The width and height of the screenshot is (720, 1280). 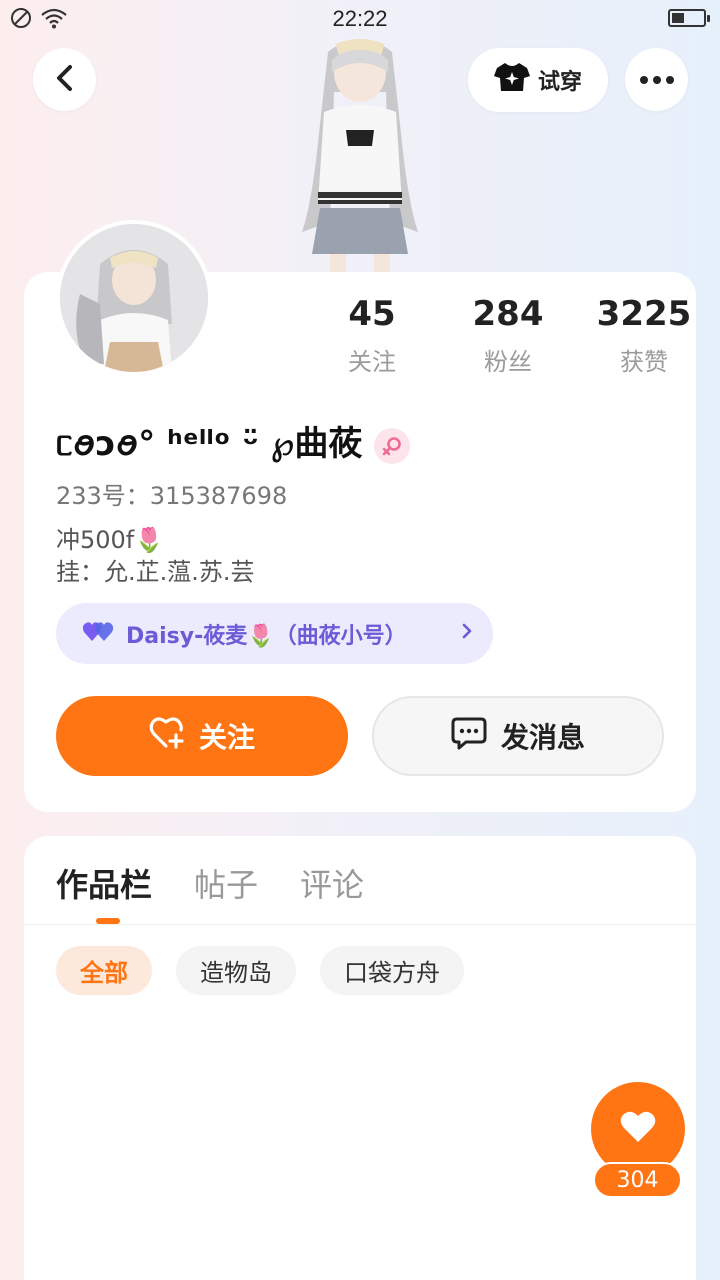 What do you see at coordinates (360, 924) in the screenshot?
I see `tabs-divider` at bounding box center [360, 924].